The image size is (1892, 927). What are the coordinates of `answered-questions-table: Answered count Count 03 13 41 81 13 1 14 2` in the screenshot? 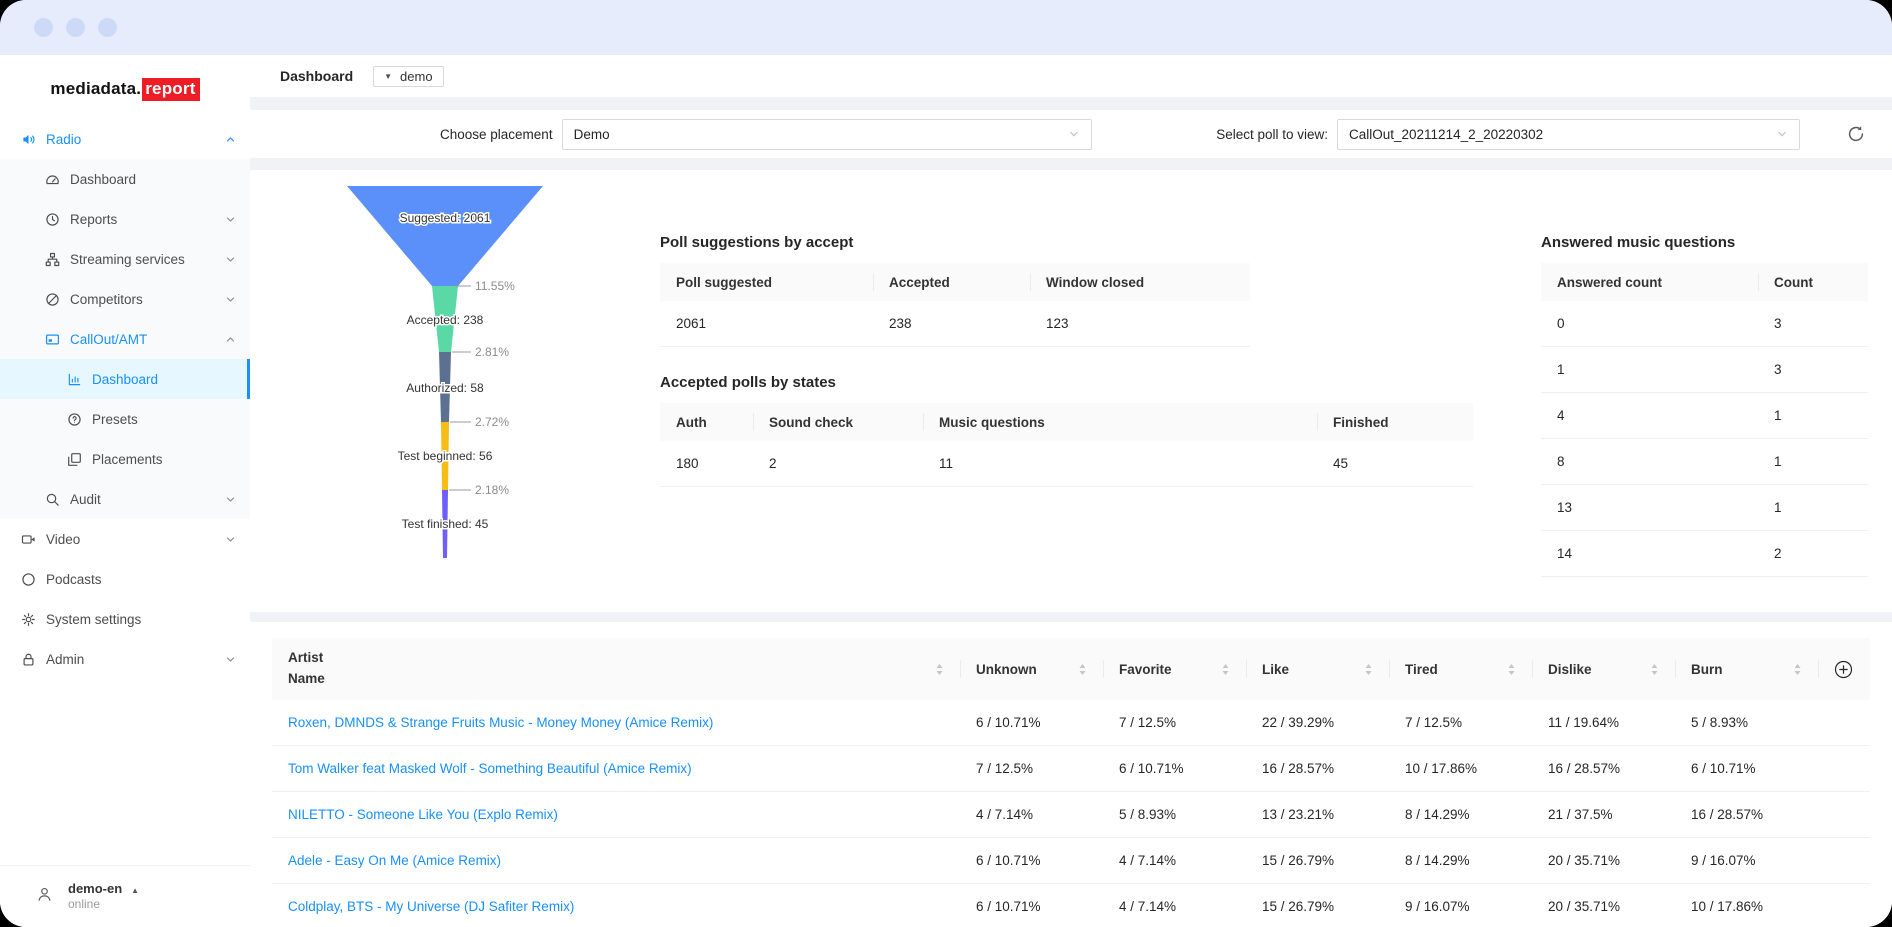 It's located at (1704, 420).